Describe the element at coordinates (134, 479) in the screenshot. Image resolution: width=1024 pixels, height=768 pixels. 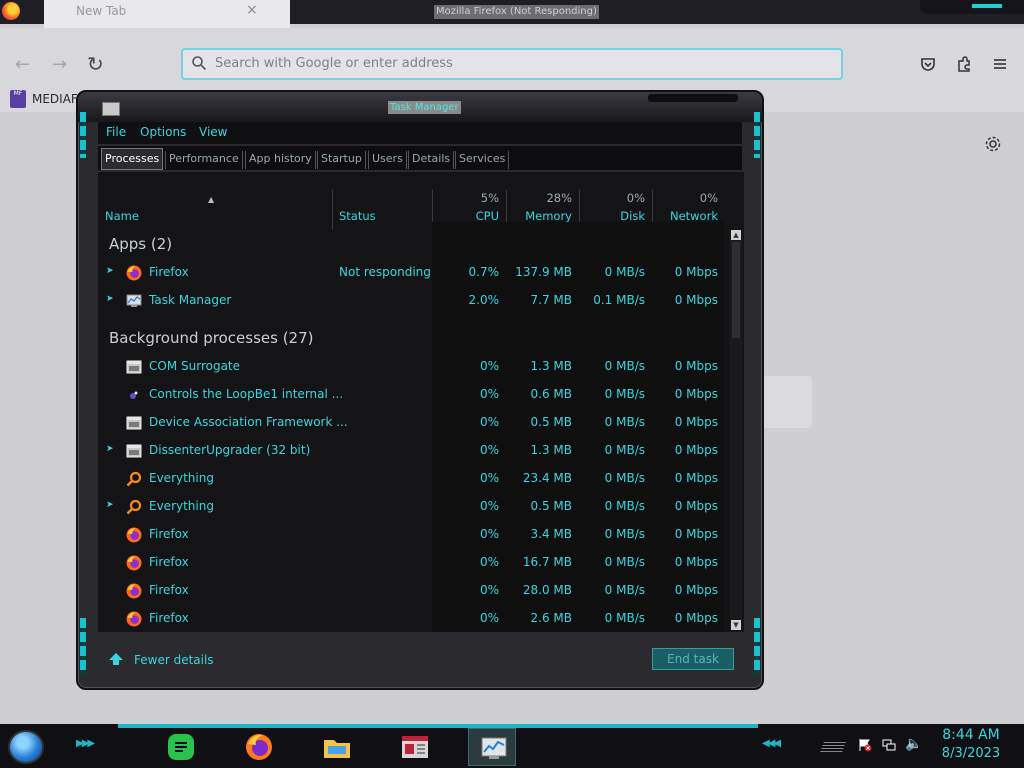
I see `magnifier-icon` at that location.